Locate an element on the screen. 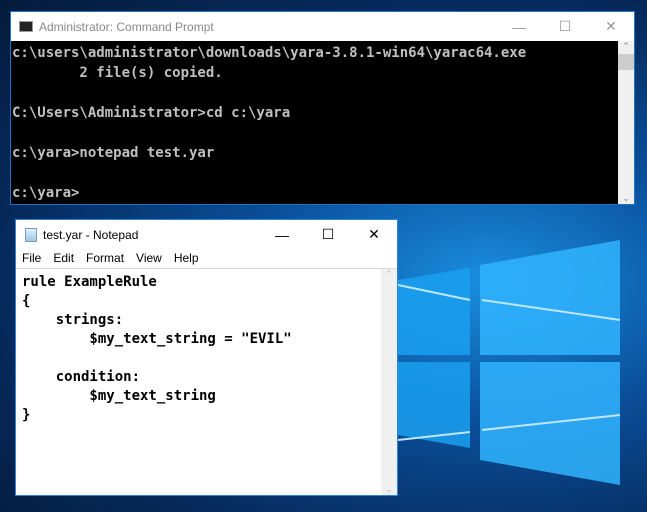 This screenshot has height=512, width=647. console-line: 2 file(s) copied. is located at coordinates (117, 73).